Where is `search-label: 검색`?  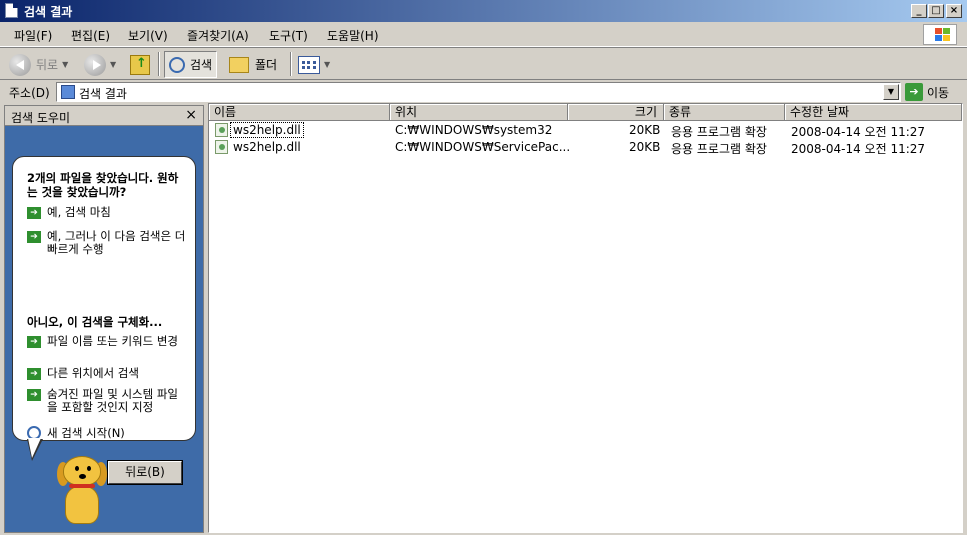 search-label: 검색 is located at coordinates (201, 65).